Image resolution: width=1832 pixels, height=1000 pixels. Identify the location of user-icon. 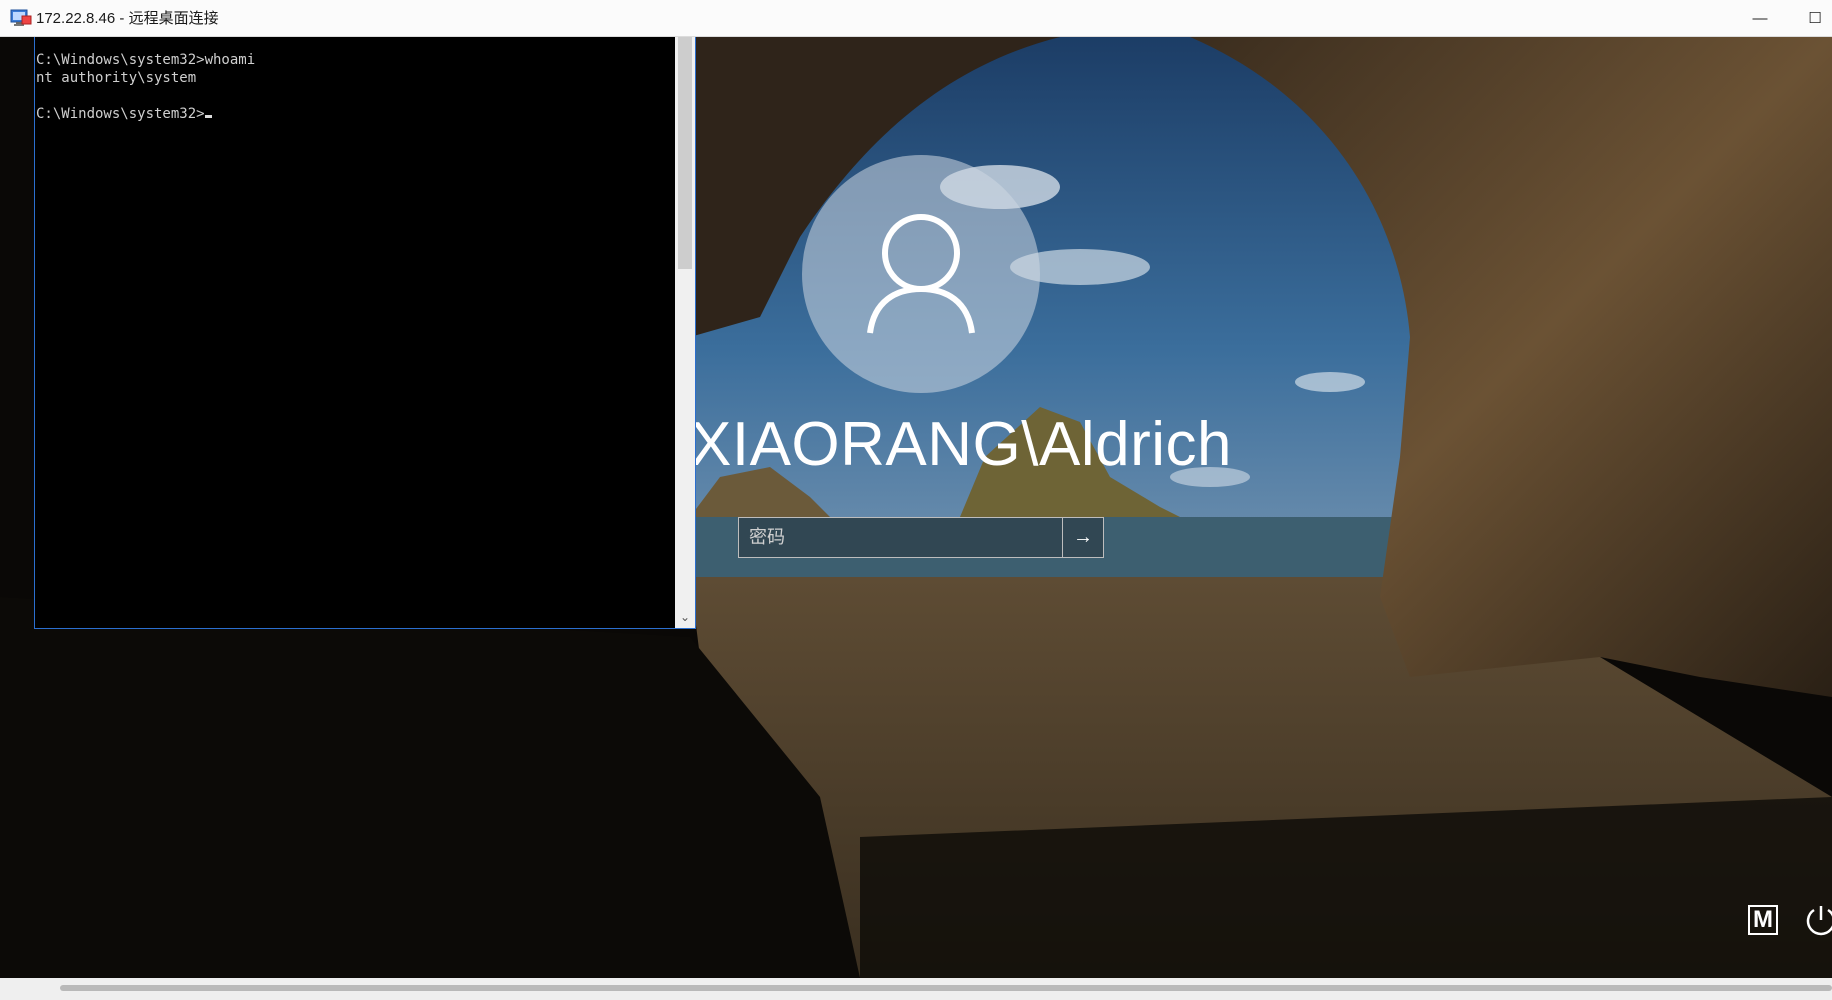
(921, 274).